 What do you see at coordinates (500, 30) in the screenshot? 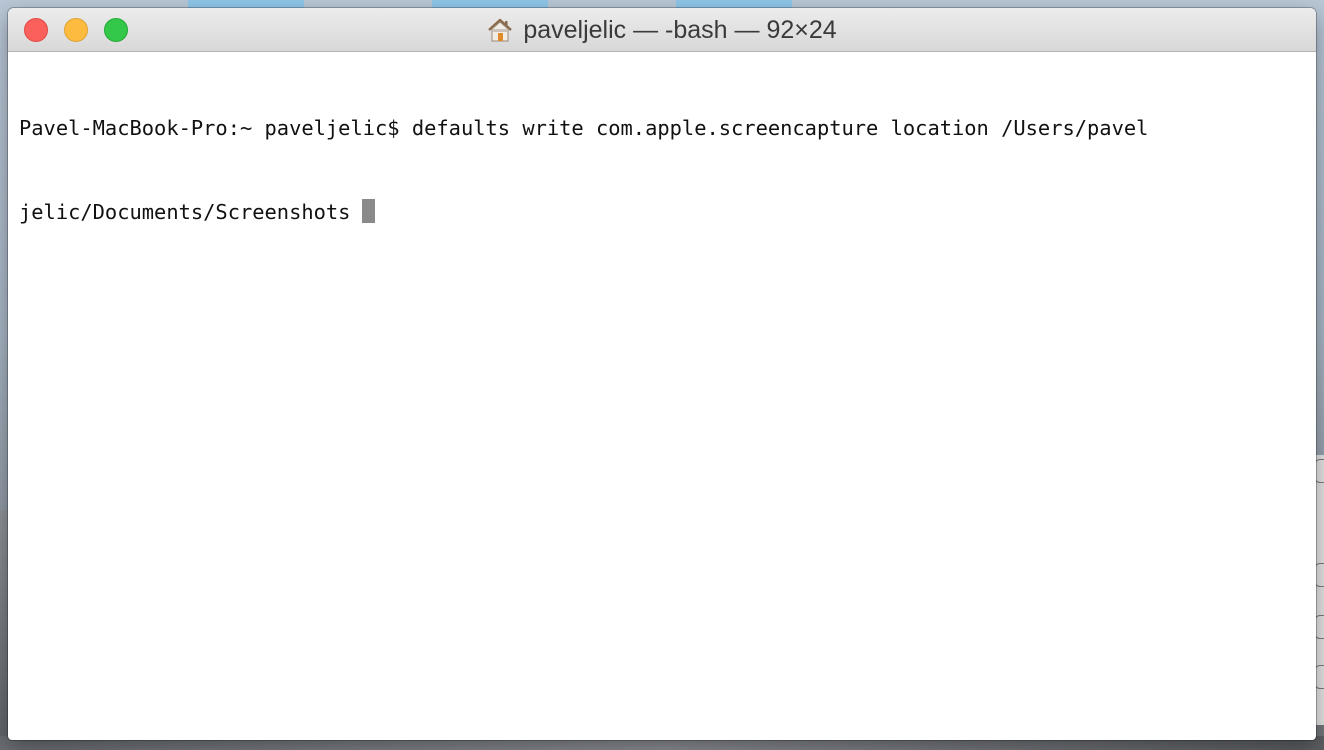
I see `home-icon` at bounding box center [500, 30].